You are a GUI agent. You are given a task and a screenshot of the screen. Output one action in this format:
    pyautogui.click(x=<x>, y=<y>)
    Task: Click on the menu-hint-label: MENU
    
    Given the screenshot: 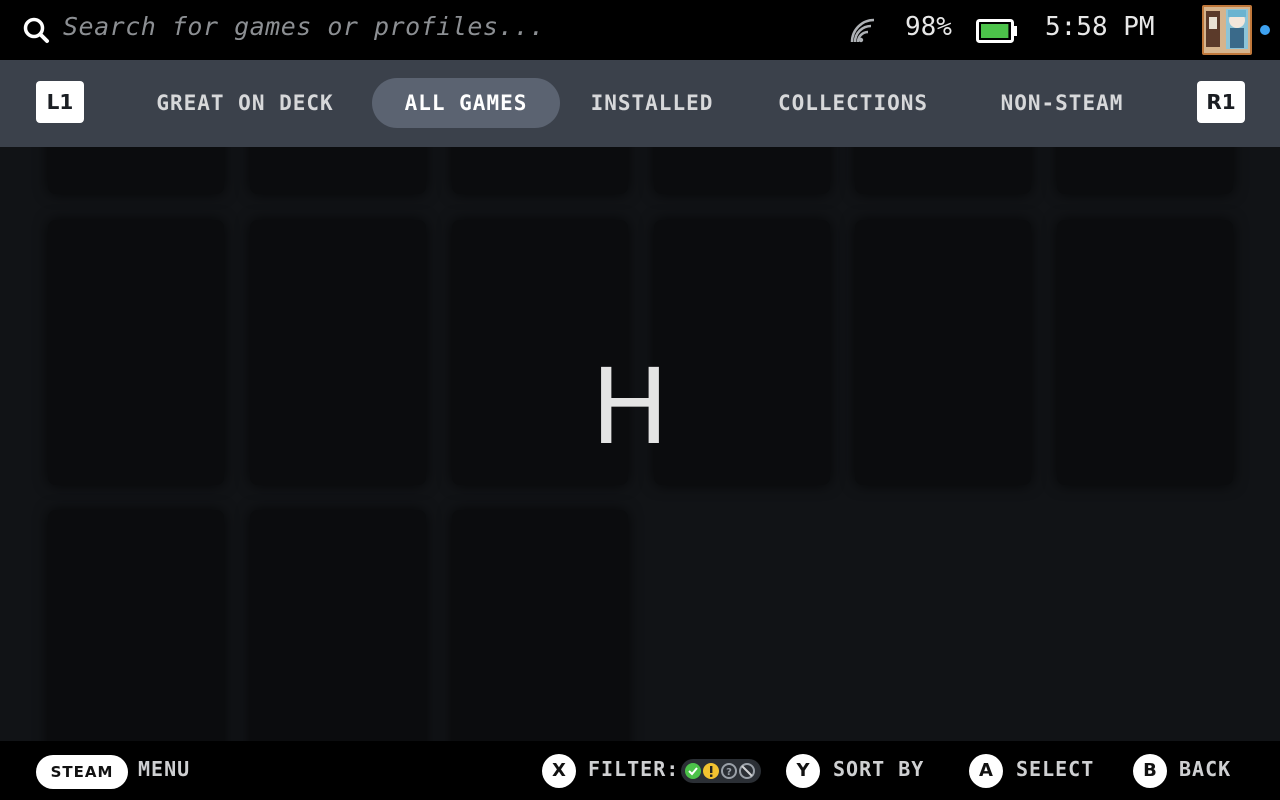 What is the action you would take?
    pyautogui.click(x=164, y=769)
    